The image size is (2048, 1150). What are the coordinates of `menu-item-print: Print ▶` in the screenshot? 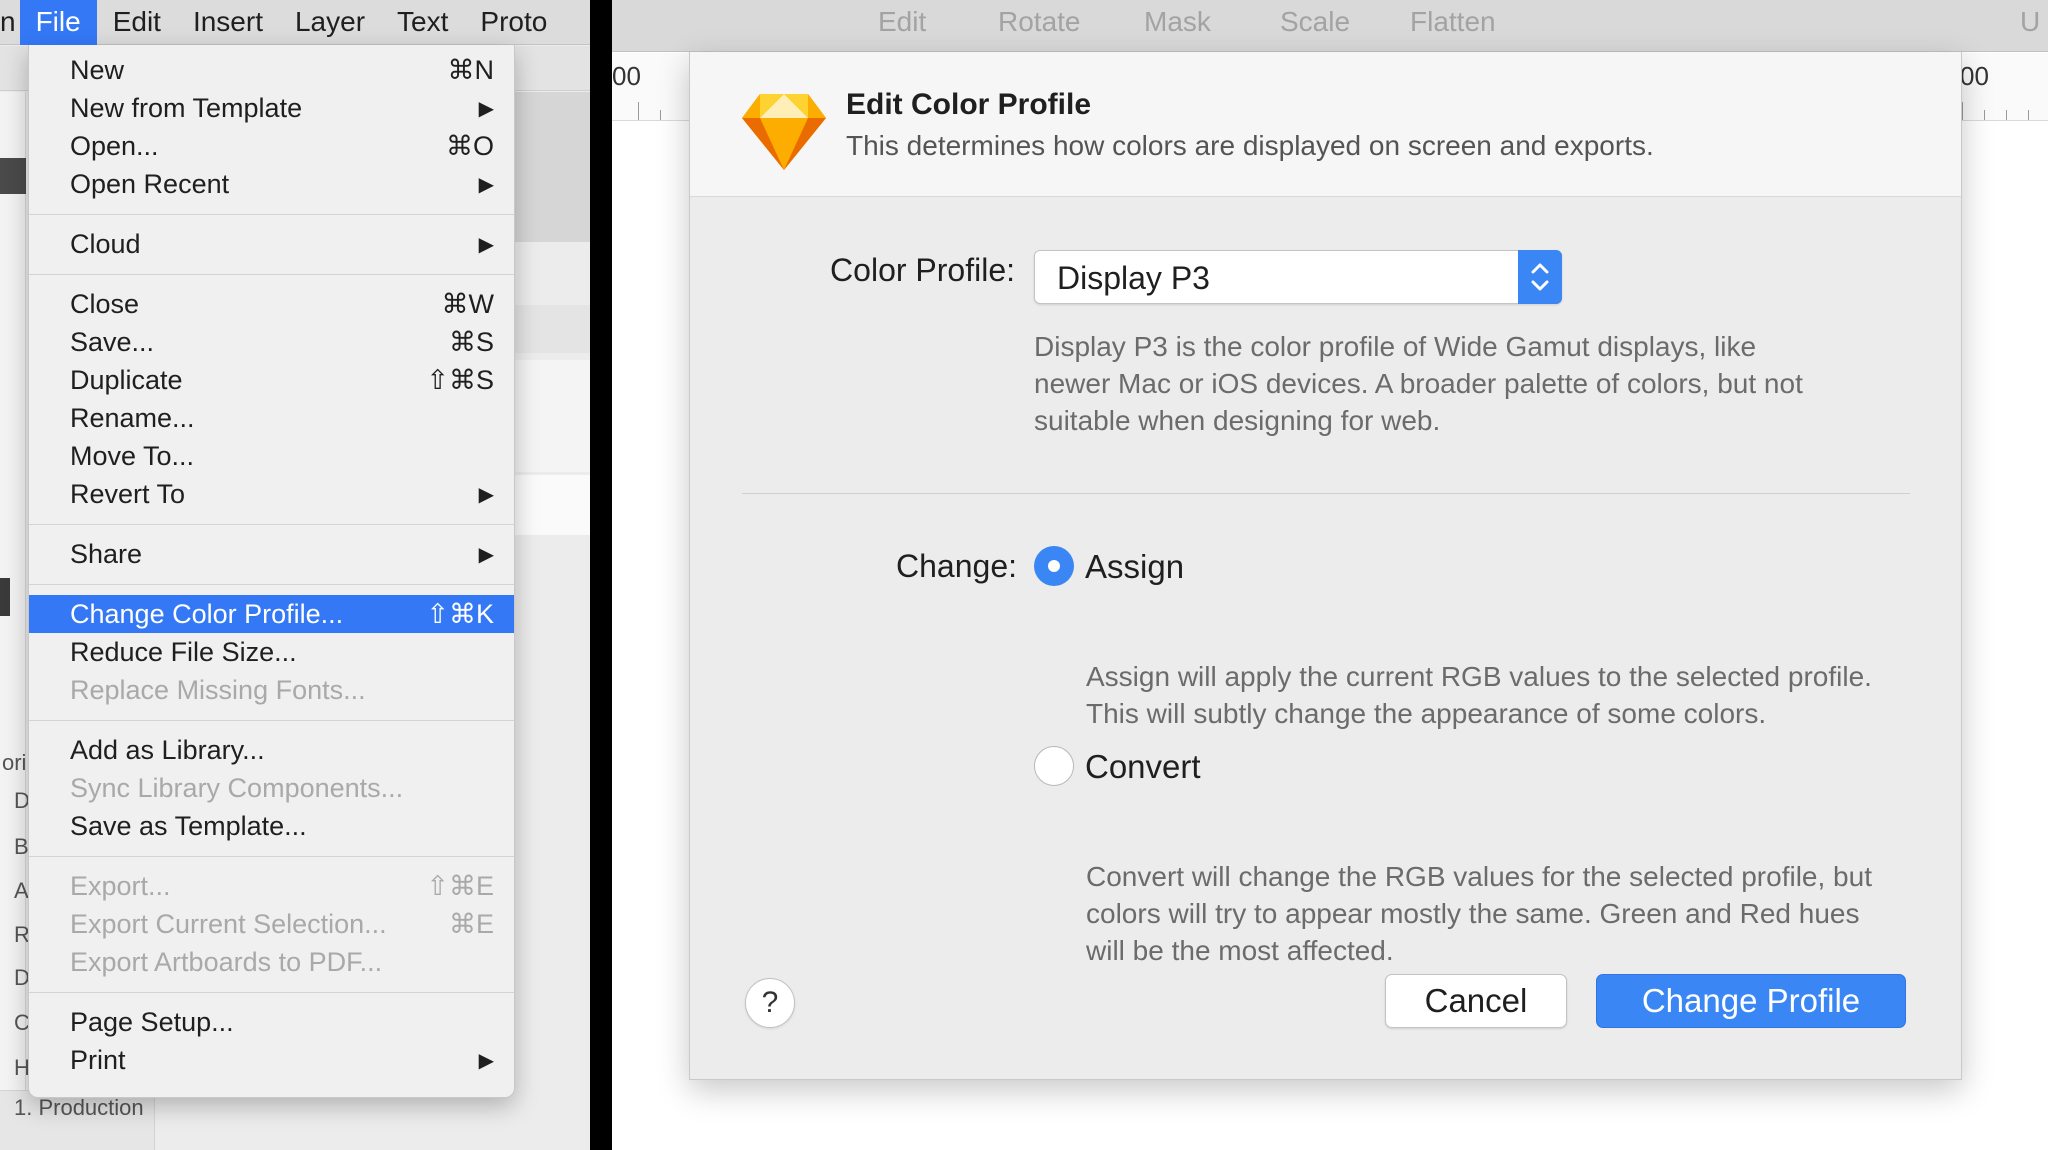 It's located at (271, 1060).